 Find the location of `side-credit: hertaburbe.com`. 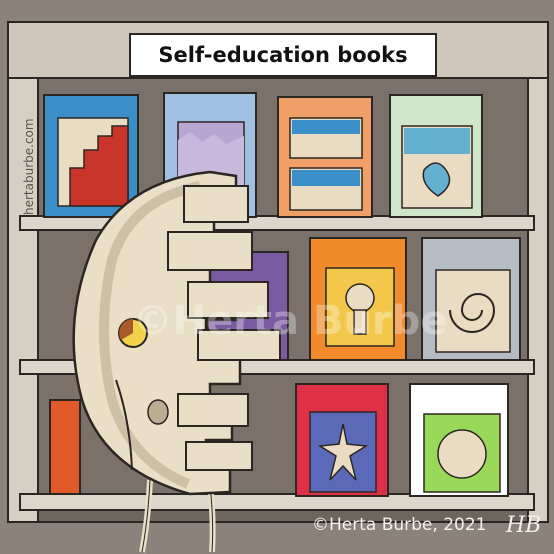

side-credit: hertaburbe.com is located at coordinates (29, 166).